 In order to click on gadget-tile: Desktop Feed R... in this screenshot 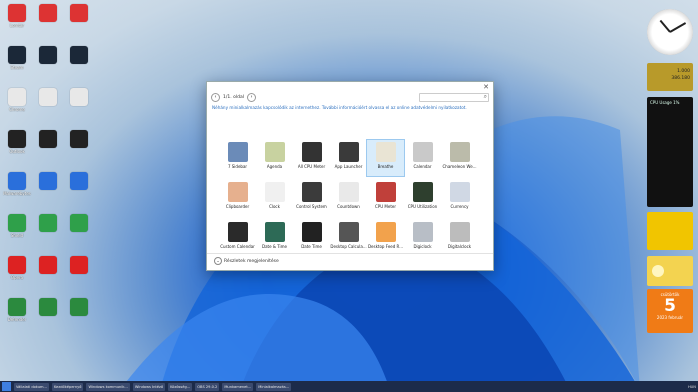, I will do `click(385, 238)`.